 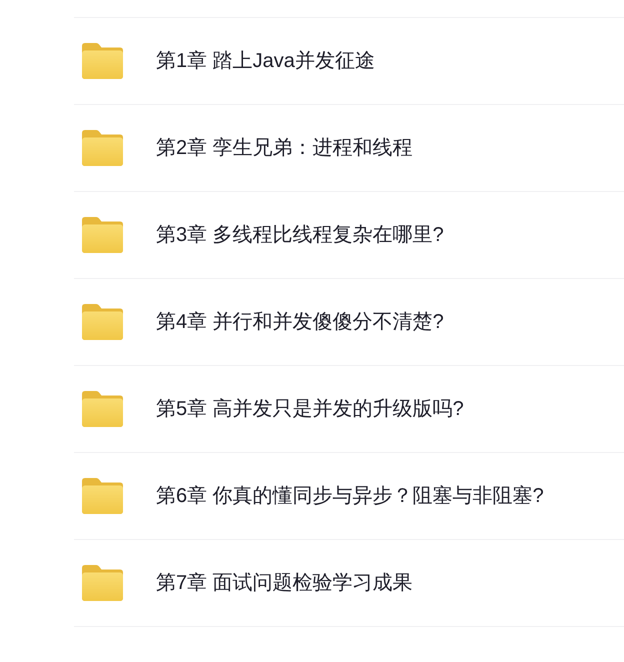 What do you see at coordinates (284, 148) in the screenshot?
I see `folder-name: 第2章 孪生兄弟：进程和线程` at bounding box center [284, 148].